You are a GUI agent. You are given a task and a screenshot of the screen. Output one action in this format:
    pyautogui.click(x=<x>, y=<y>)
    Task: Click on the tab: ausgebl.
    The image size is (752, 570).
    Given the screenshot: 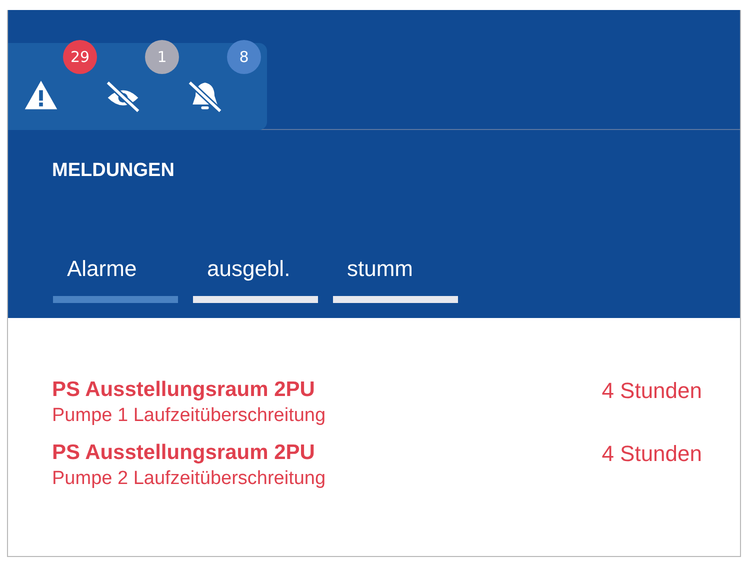 What is the action you would take?
    pyautogui.click(x=255, y=279)
    